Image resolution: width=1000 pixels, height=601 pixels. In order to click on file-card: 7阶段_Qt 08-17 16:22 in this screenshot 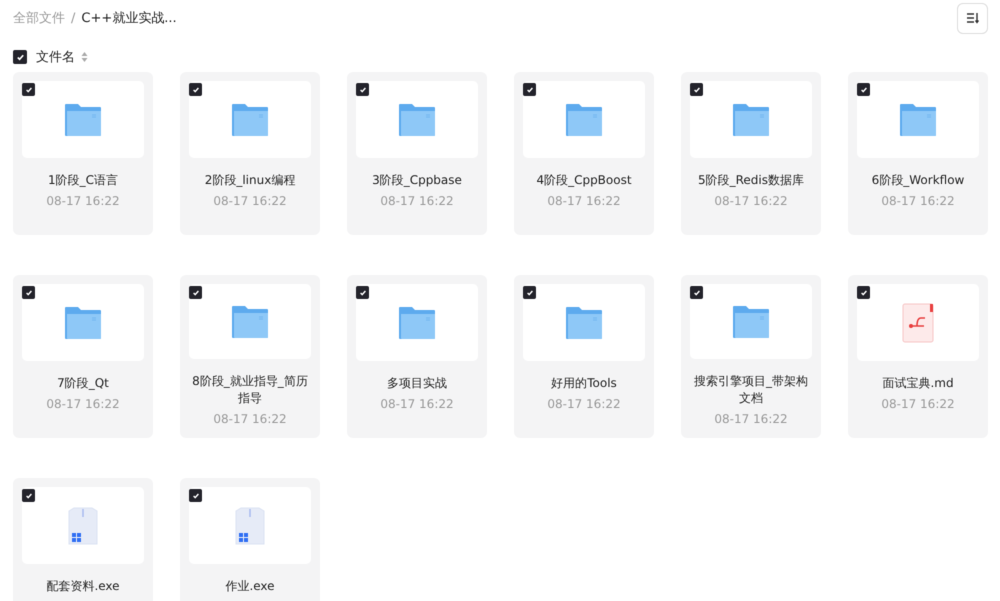, I will do `click(83, 356)`.